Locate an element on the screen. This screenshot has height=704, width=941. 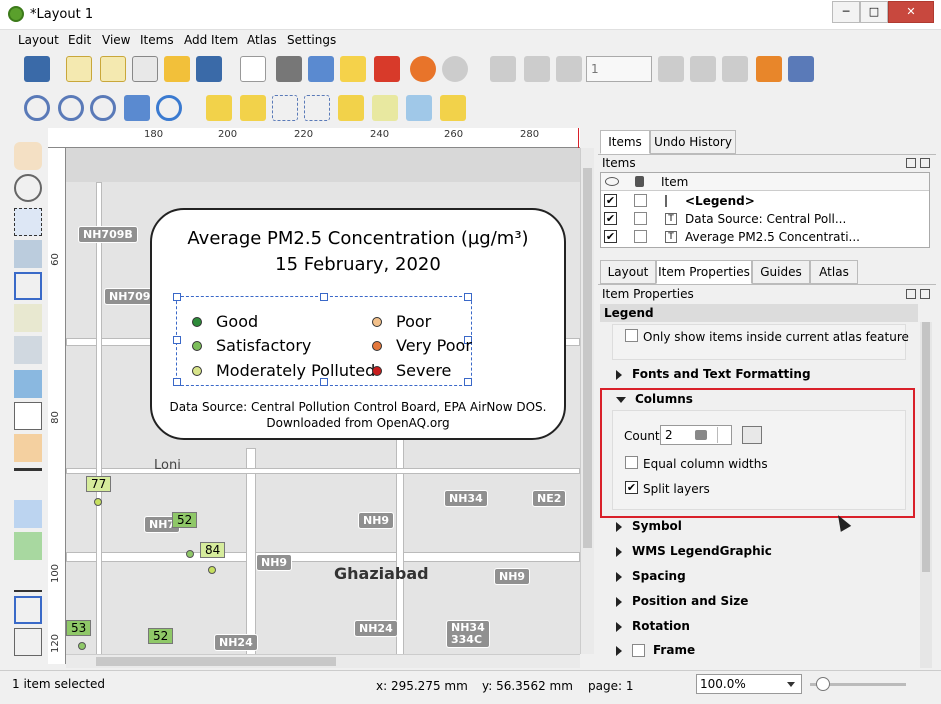
tab-guides: Guides is located at coordinates (781, 272).